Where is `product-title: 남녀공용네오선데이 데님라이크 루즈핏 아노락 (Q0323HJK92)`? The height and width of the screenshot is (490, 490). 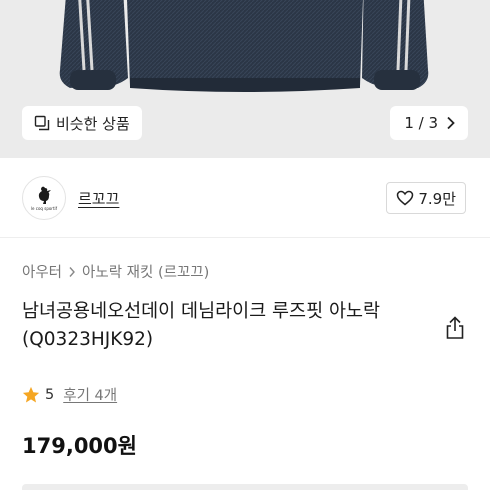 product-title: 남녀공용네오선데이 데님라이크 루즈핏 아노락 (Q0323HJK92) is located at coordinates (201, 325).